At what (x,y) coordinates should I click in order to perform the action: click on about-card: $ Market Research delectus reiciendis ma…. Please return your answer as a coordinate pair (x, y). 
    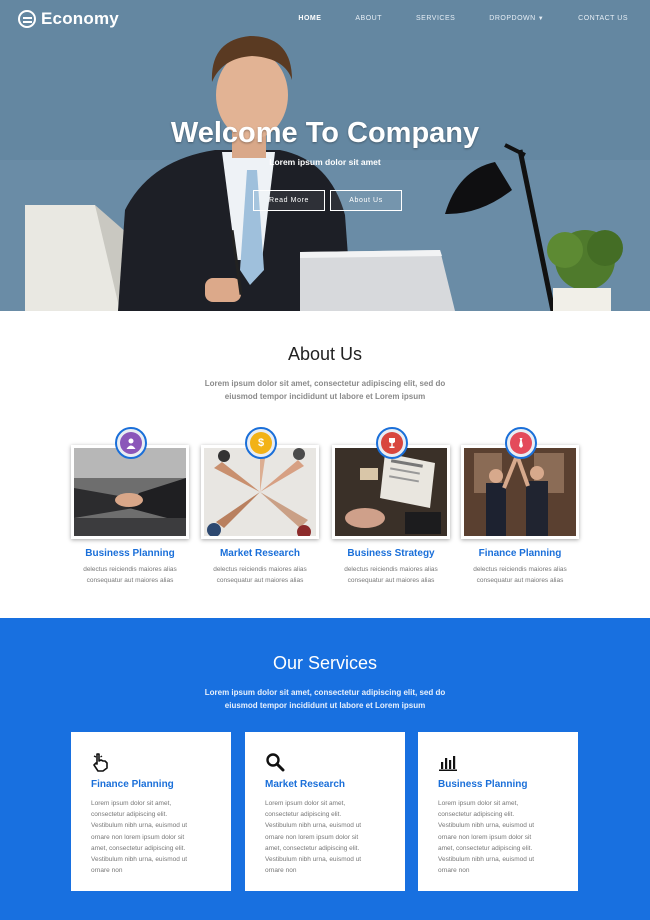
    Looking at the image, I should click on (260, 510).